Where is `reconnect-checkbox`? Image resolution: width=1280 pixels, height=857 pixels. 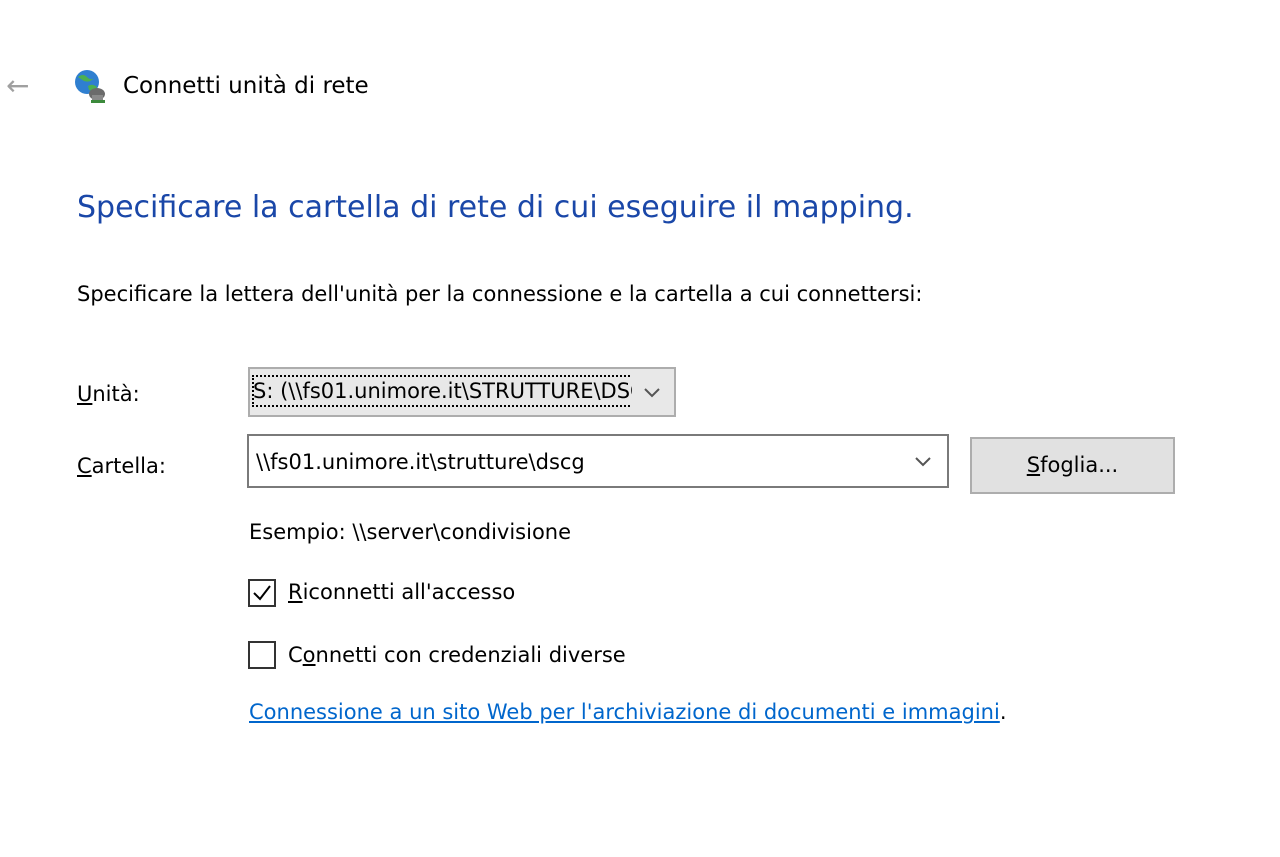 reconnect-checkbox is located at coordinates (262, 593).